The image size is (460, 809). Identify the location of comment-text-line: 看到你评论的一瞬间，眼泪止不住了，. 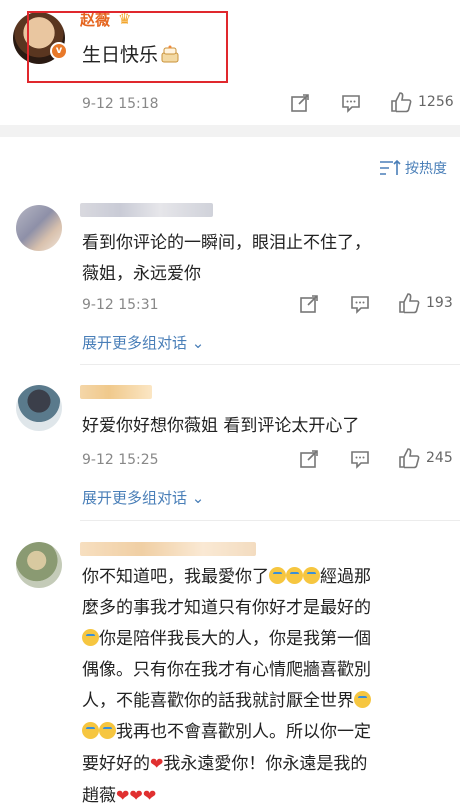
(226, 243).